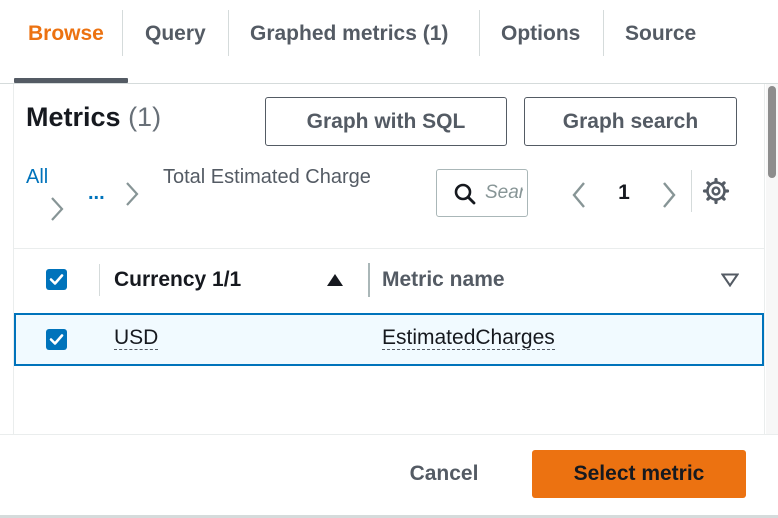  What do you see at coordinates (772, 132) in the screenshot?
I see `scrollbar-thumb` at bounding box center [772, 132].